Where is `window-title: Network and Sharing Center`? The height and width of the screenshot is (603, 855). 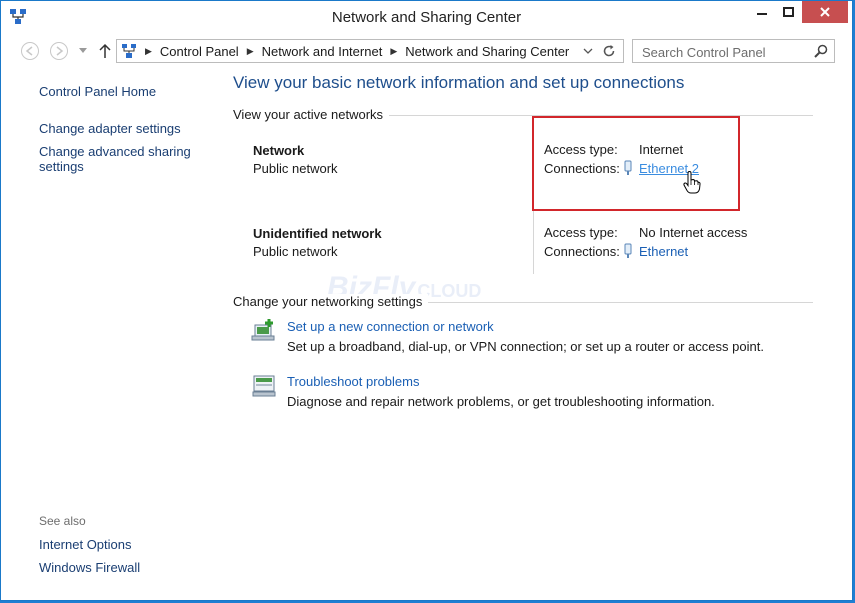
window-title: Network and Sharing Center is located at coordinates (426, 17).